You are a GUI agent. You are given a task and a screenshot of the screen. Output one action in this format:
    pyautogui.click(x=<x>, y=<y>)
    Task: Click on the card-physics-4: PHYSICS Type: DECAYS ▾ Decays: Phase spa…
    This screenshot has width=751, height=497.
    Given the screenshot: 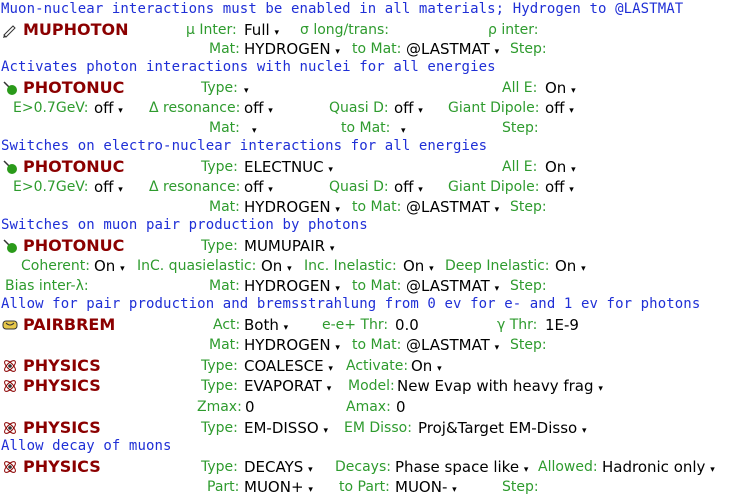 What is the action you would take?
    pyautogui.click(x=375, y=467)
    